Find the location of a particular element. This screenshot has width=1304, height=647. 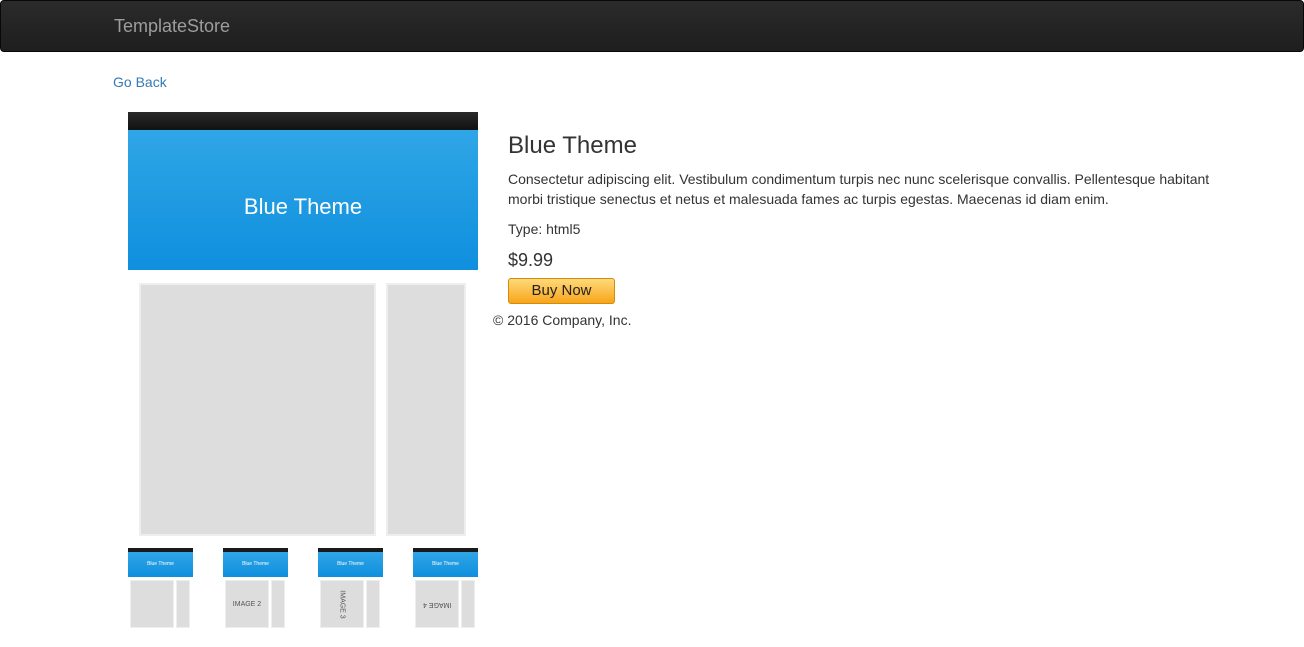

thumbnail-2: Blue Theme IMAGE 2 is located at coordinates (255, 589).